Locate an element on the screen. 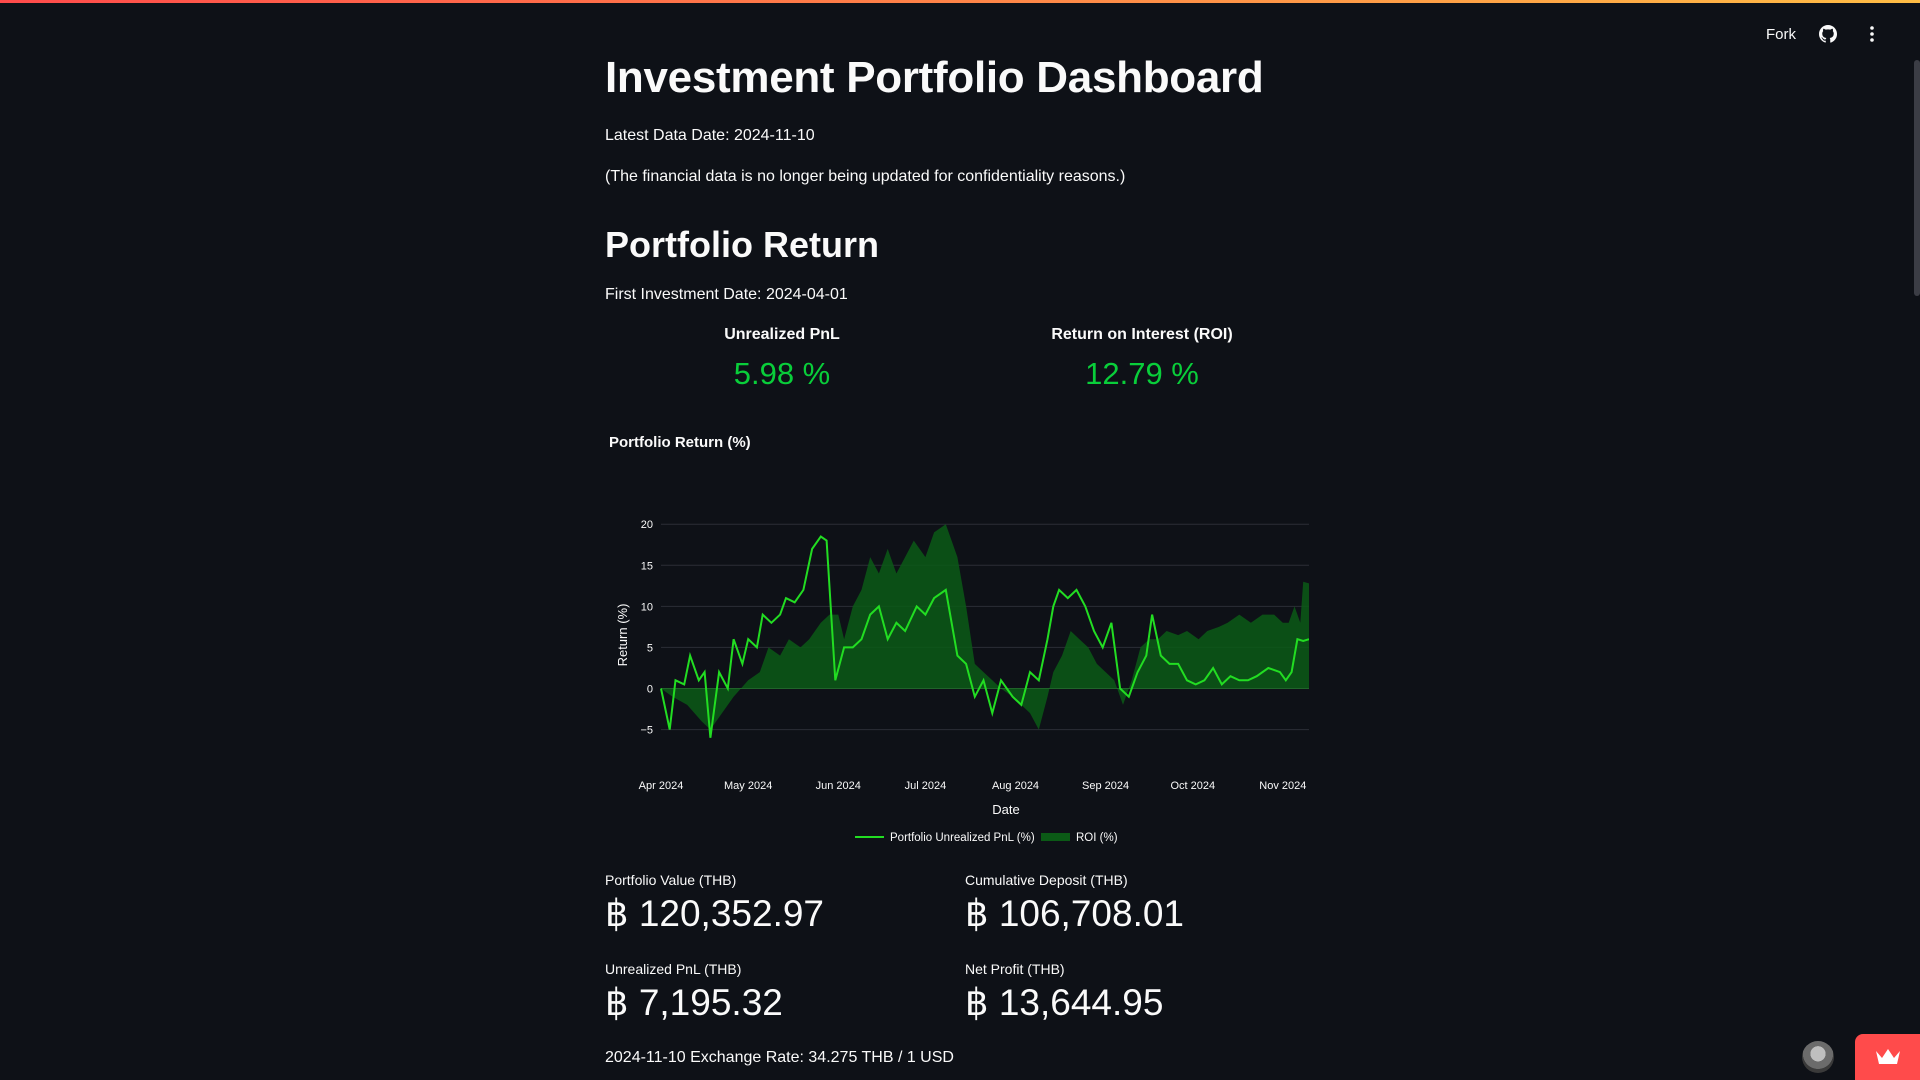 This screenshot has height=1080, width=1920. x-tick-label: Apr 2024 is located at coordinates (661, 786).